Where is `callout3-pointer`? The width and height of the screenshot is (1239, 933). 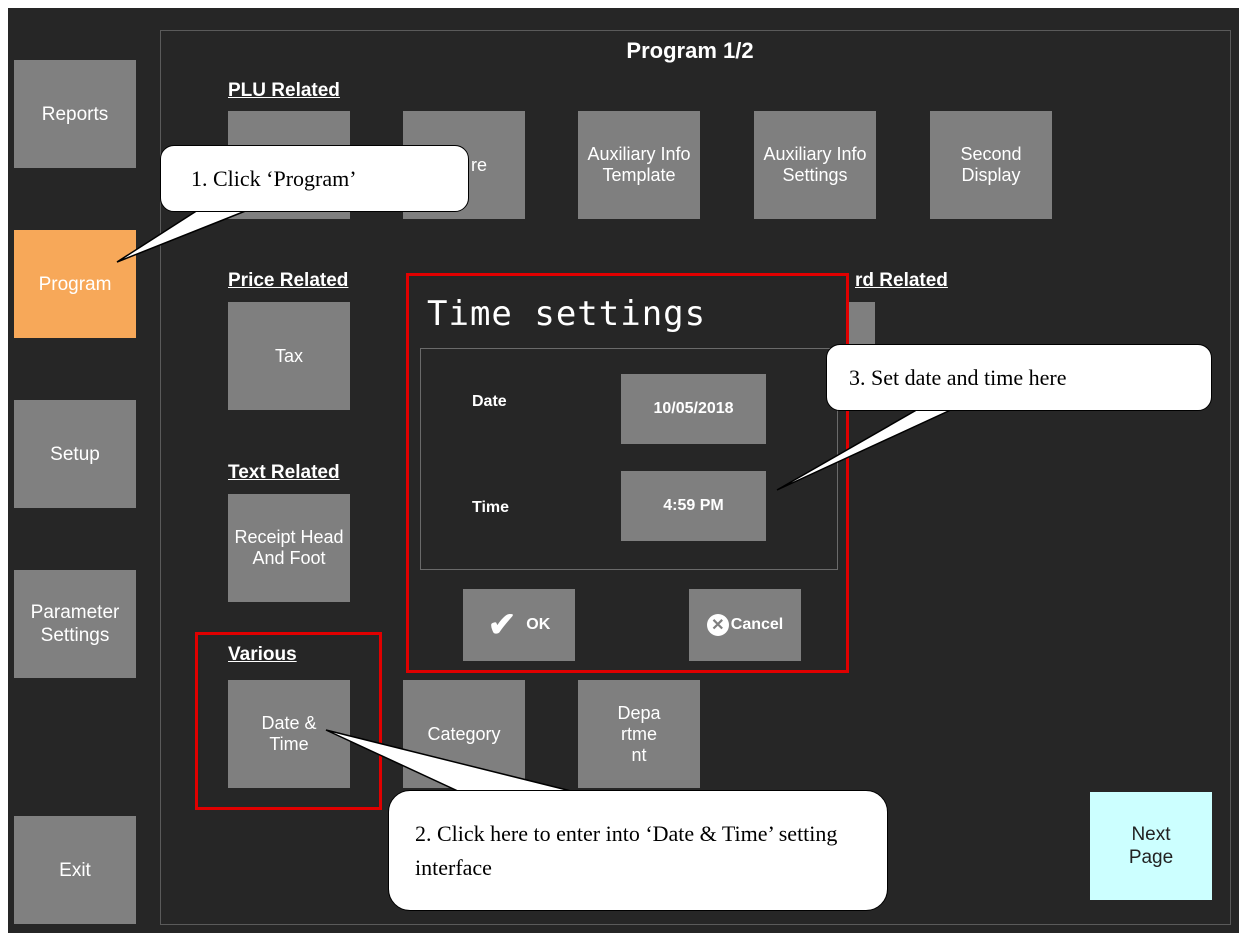
callout3-pointer is located at coordinates (866, 449).